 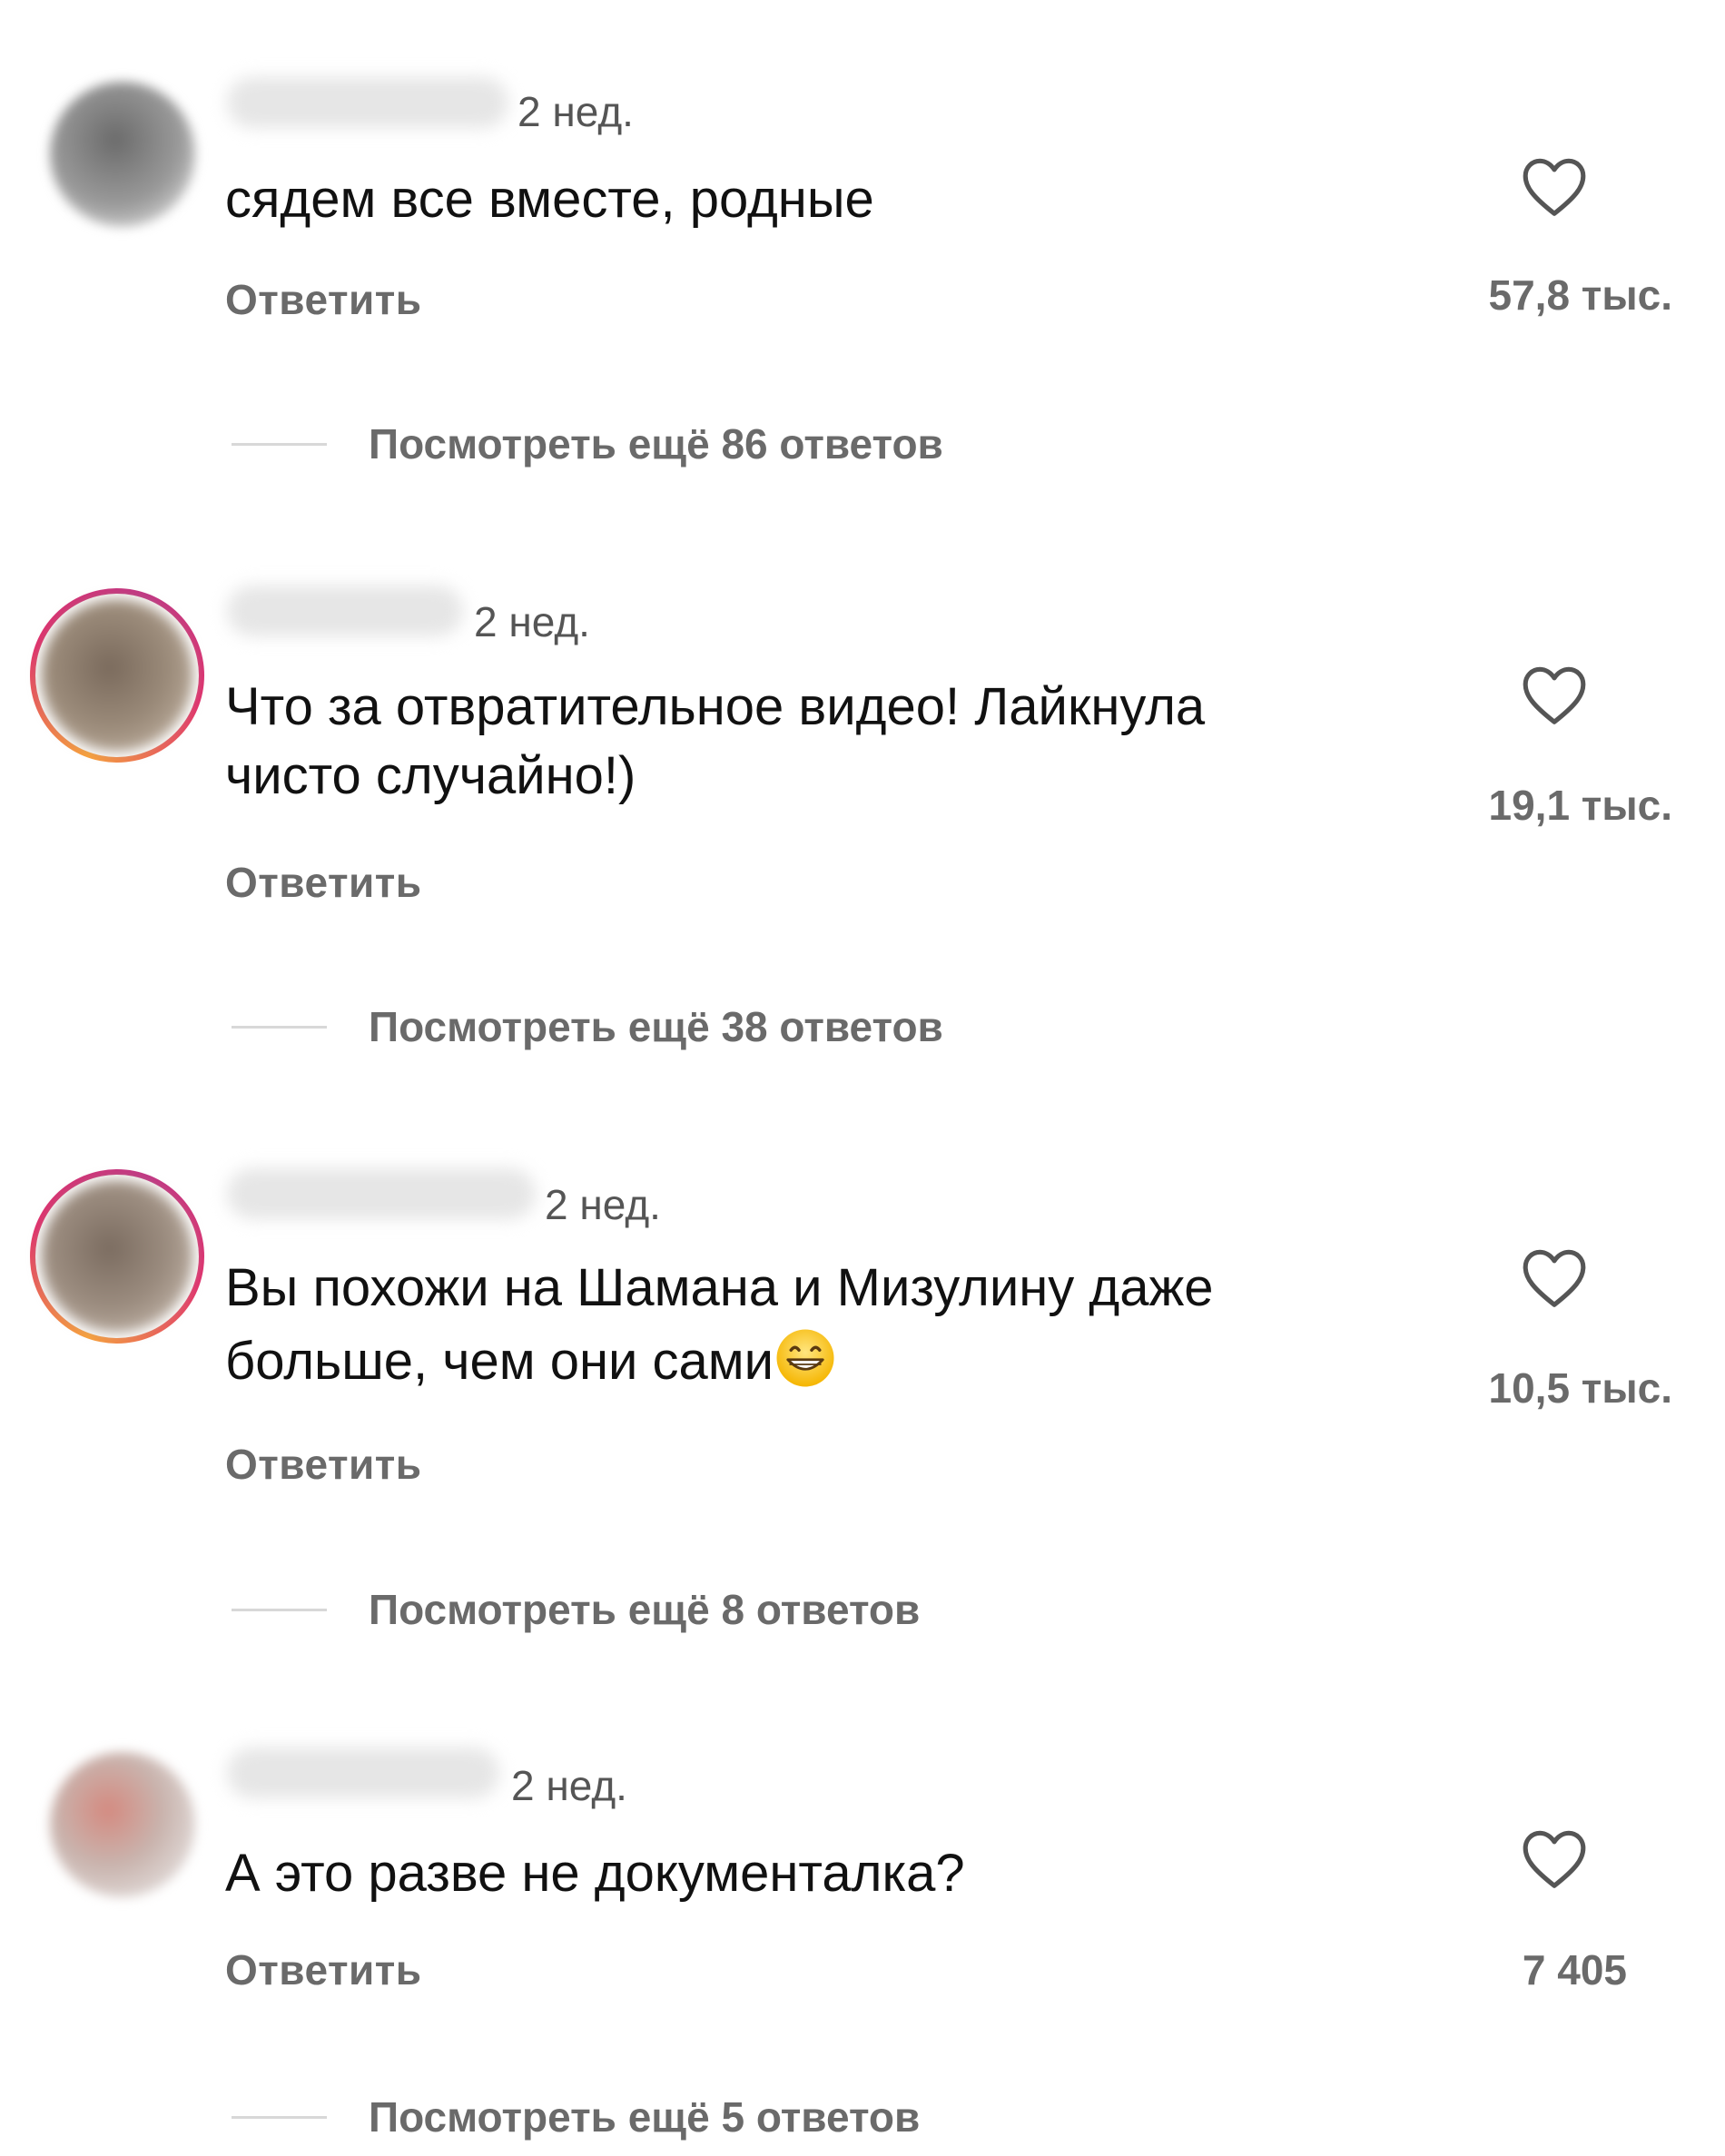 I want to click on view-more-replies: Посмотреть ещё 86 ответов, so click(x=588, y=444).